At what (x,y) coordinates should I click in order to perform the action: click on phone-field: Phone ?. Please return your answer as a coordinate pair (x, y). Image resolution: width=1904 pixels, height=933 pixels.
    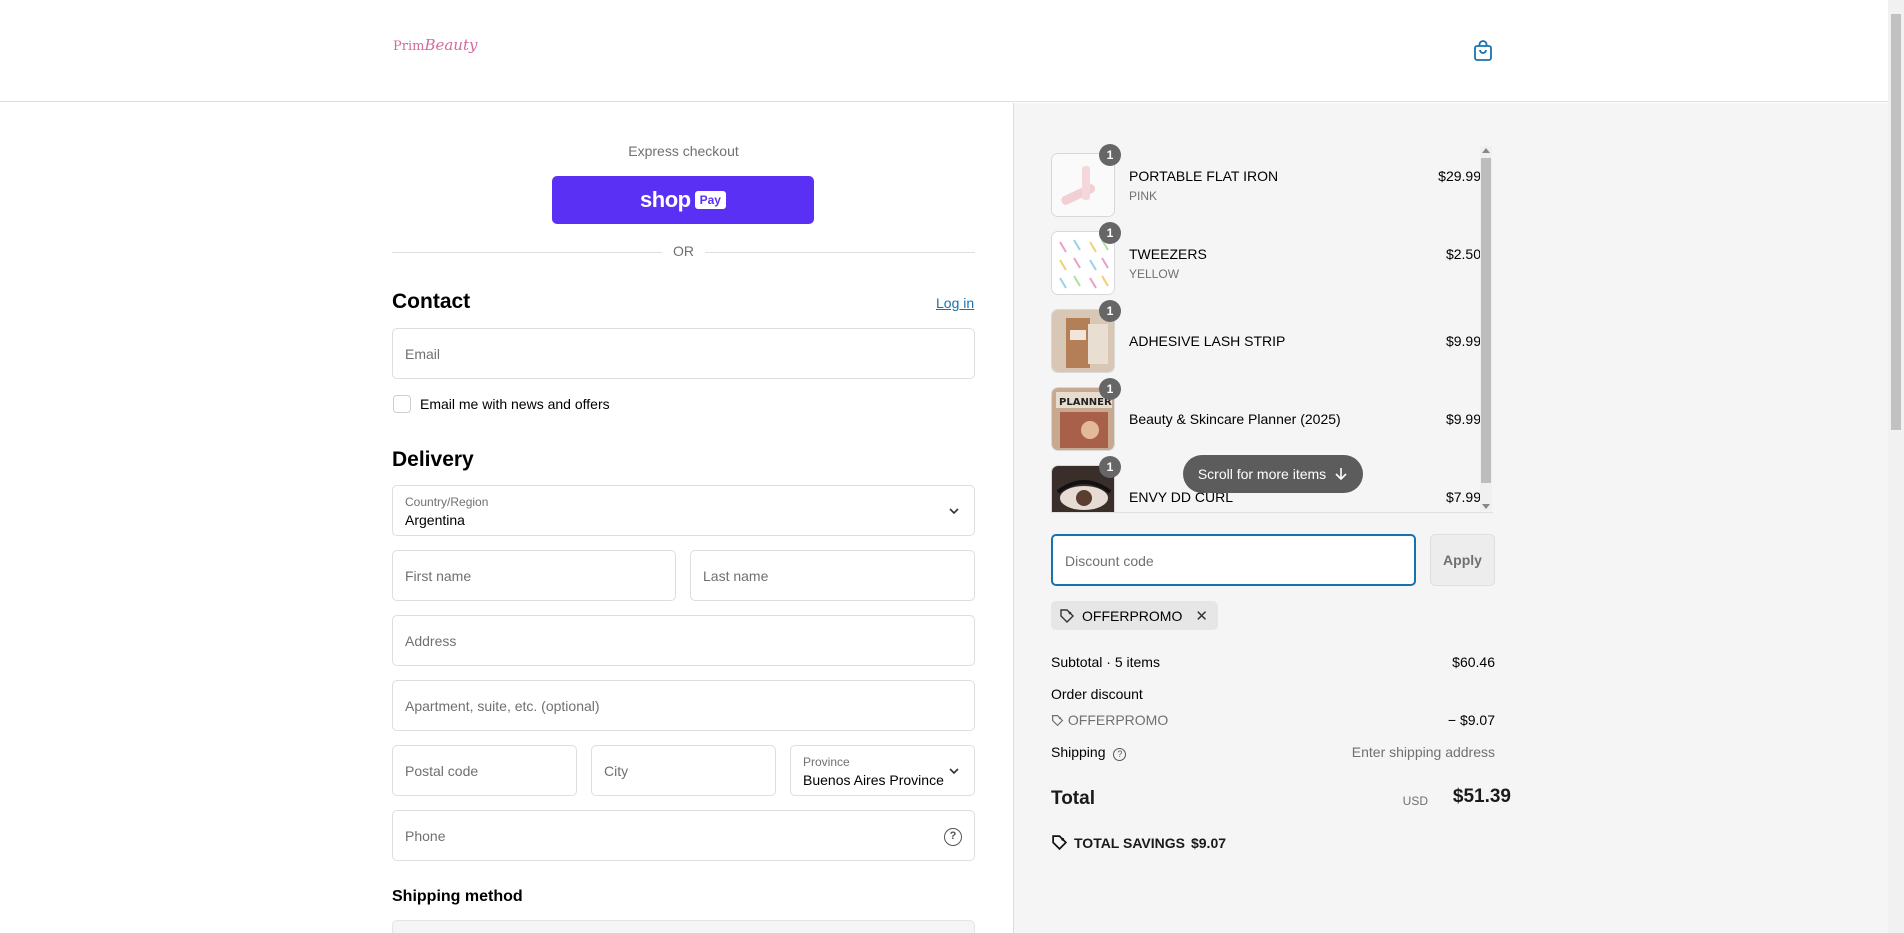
    Looking at the image, I should click on (683, 835).